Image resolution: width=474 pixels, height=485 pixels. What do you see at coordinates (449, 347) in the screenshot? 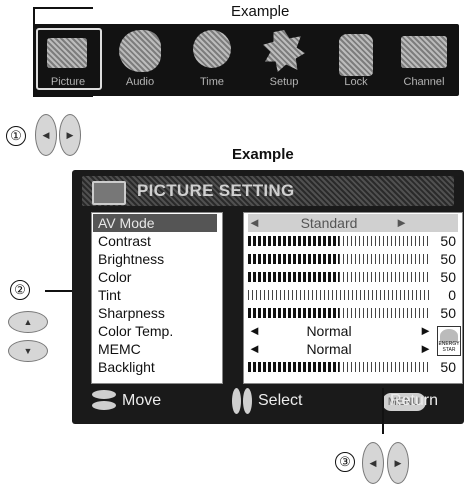
I see `energy-star-label: ENERGY STAR` at bounding box center [449, 347].